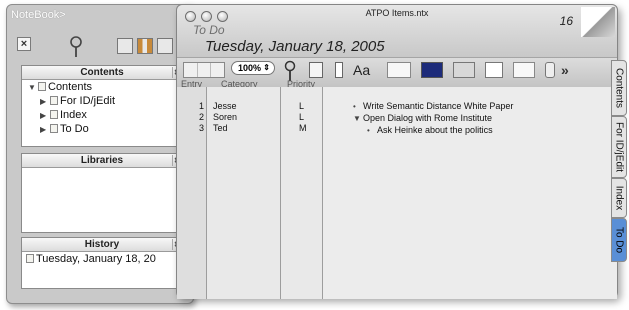 The height and width of the screenshot is (310, 629). I want to click on page-number: 16, so click(566, 21).